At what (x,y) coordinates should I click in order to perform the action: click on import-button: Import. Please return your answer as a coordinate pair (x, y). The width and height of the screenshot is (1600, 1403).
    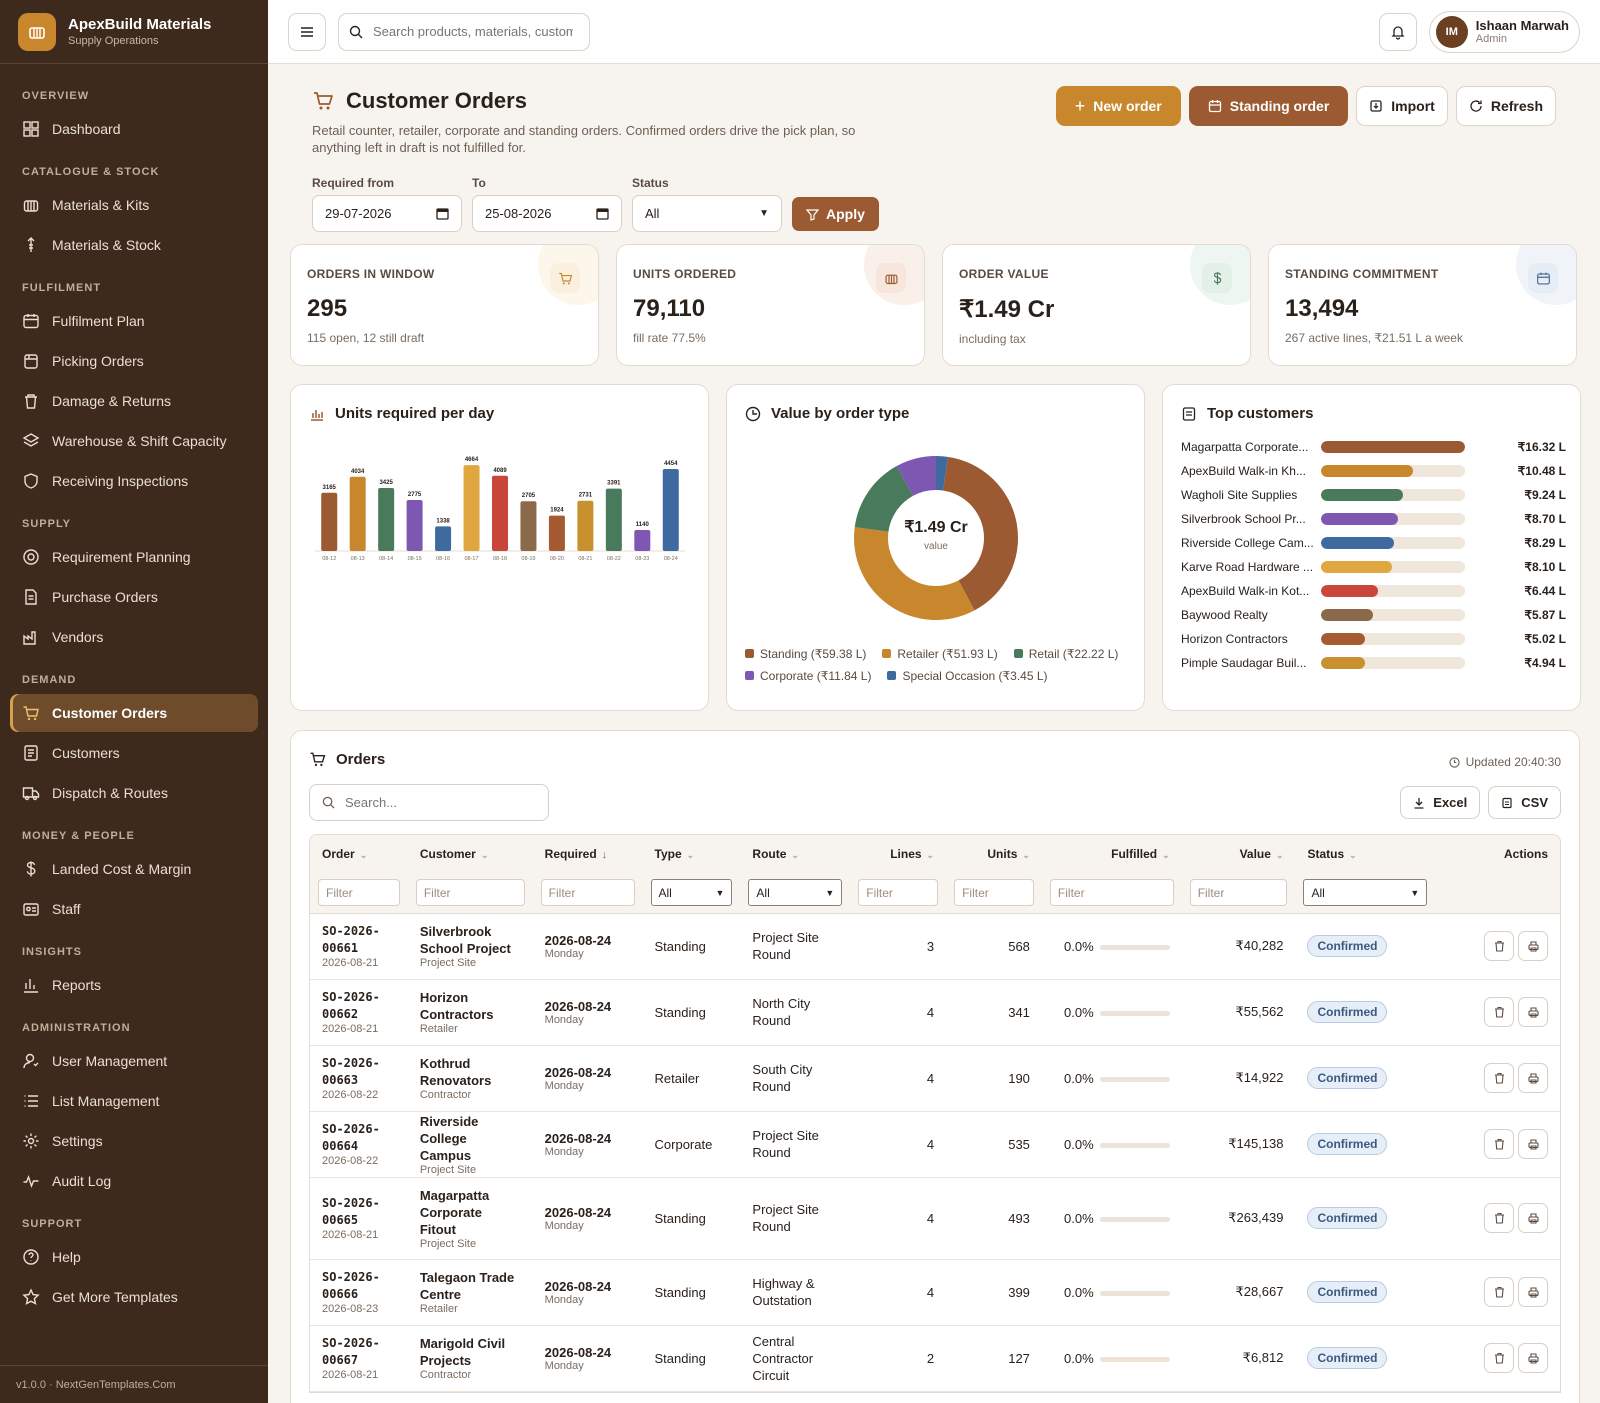
    Looking at the image, I should click on (1402, 106).